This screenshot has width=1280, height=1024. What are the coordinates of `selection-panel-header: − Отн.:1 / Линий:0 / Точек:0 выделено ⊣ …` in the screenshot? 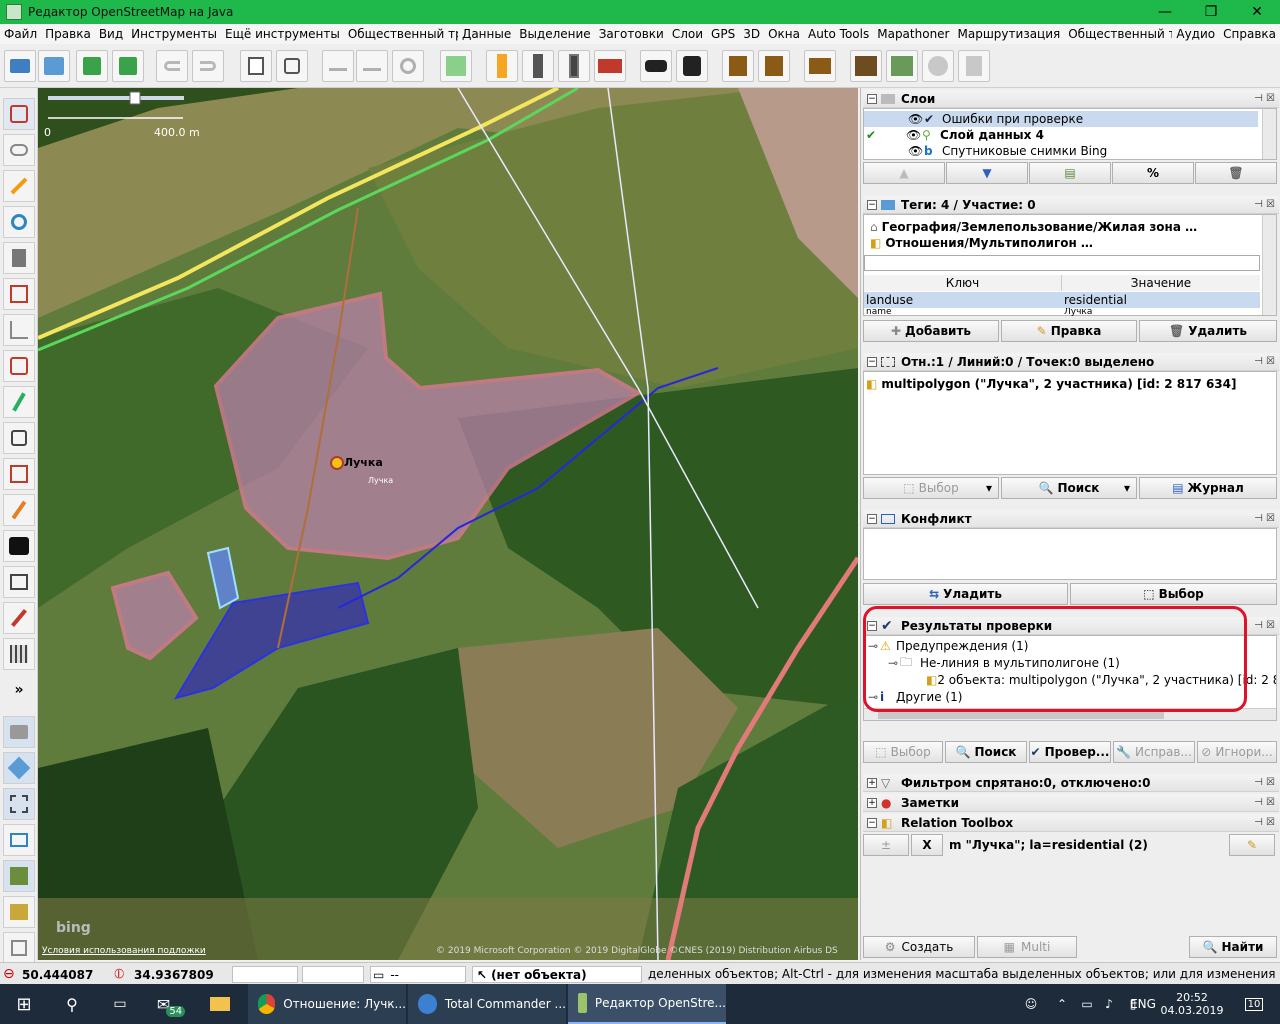 It's located at (1071, 362).